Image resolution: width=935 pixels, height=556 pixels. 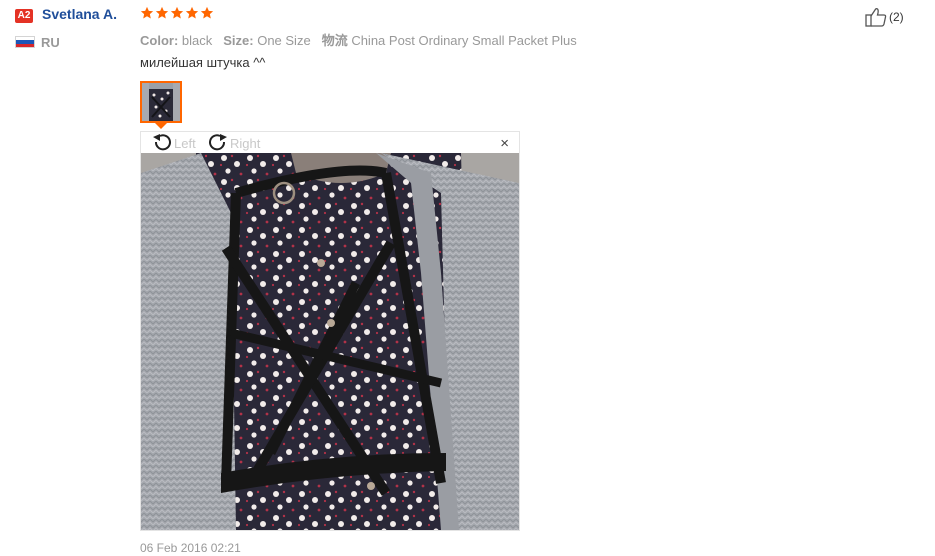 What do you see at coordinates (185, 143) in the screenshot?
I see `rotate-left-label: Left` at bounding box center [185, 143].